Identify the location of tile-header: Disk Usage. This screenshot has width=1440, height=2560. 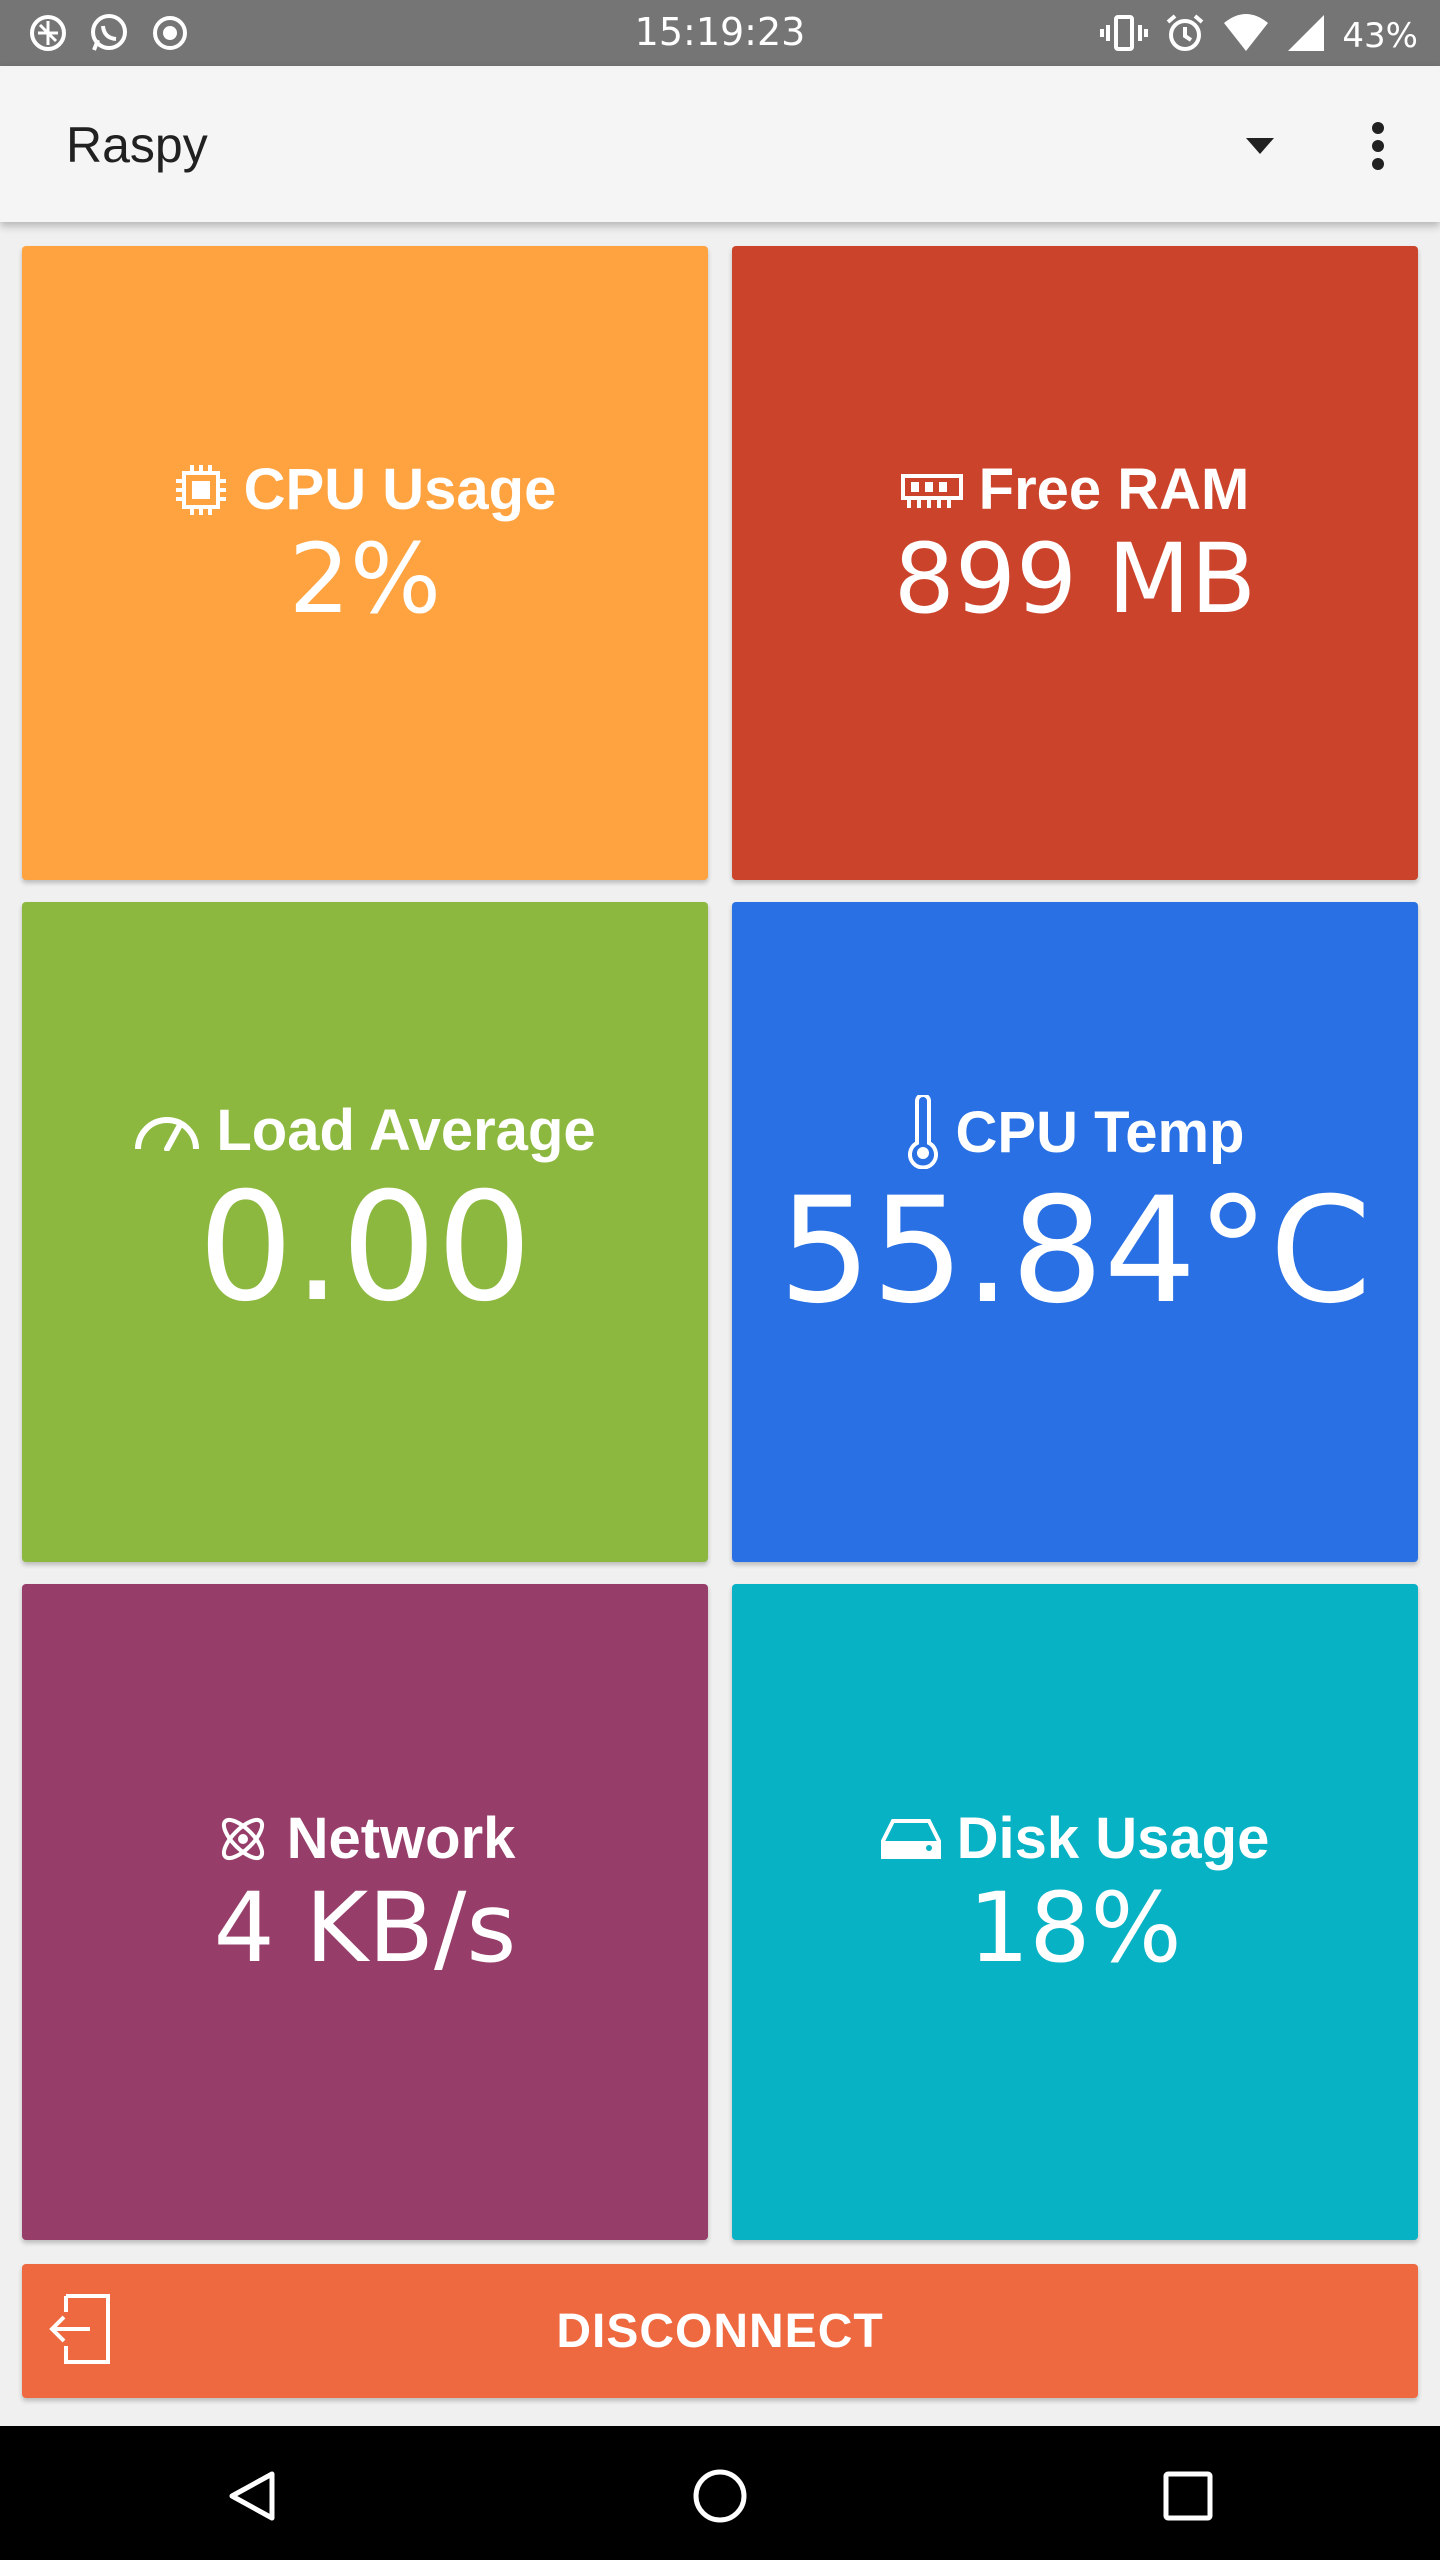
(1075, 1838).